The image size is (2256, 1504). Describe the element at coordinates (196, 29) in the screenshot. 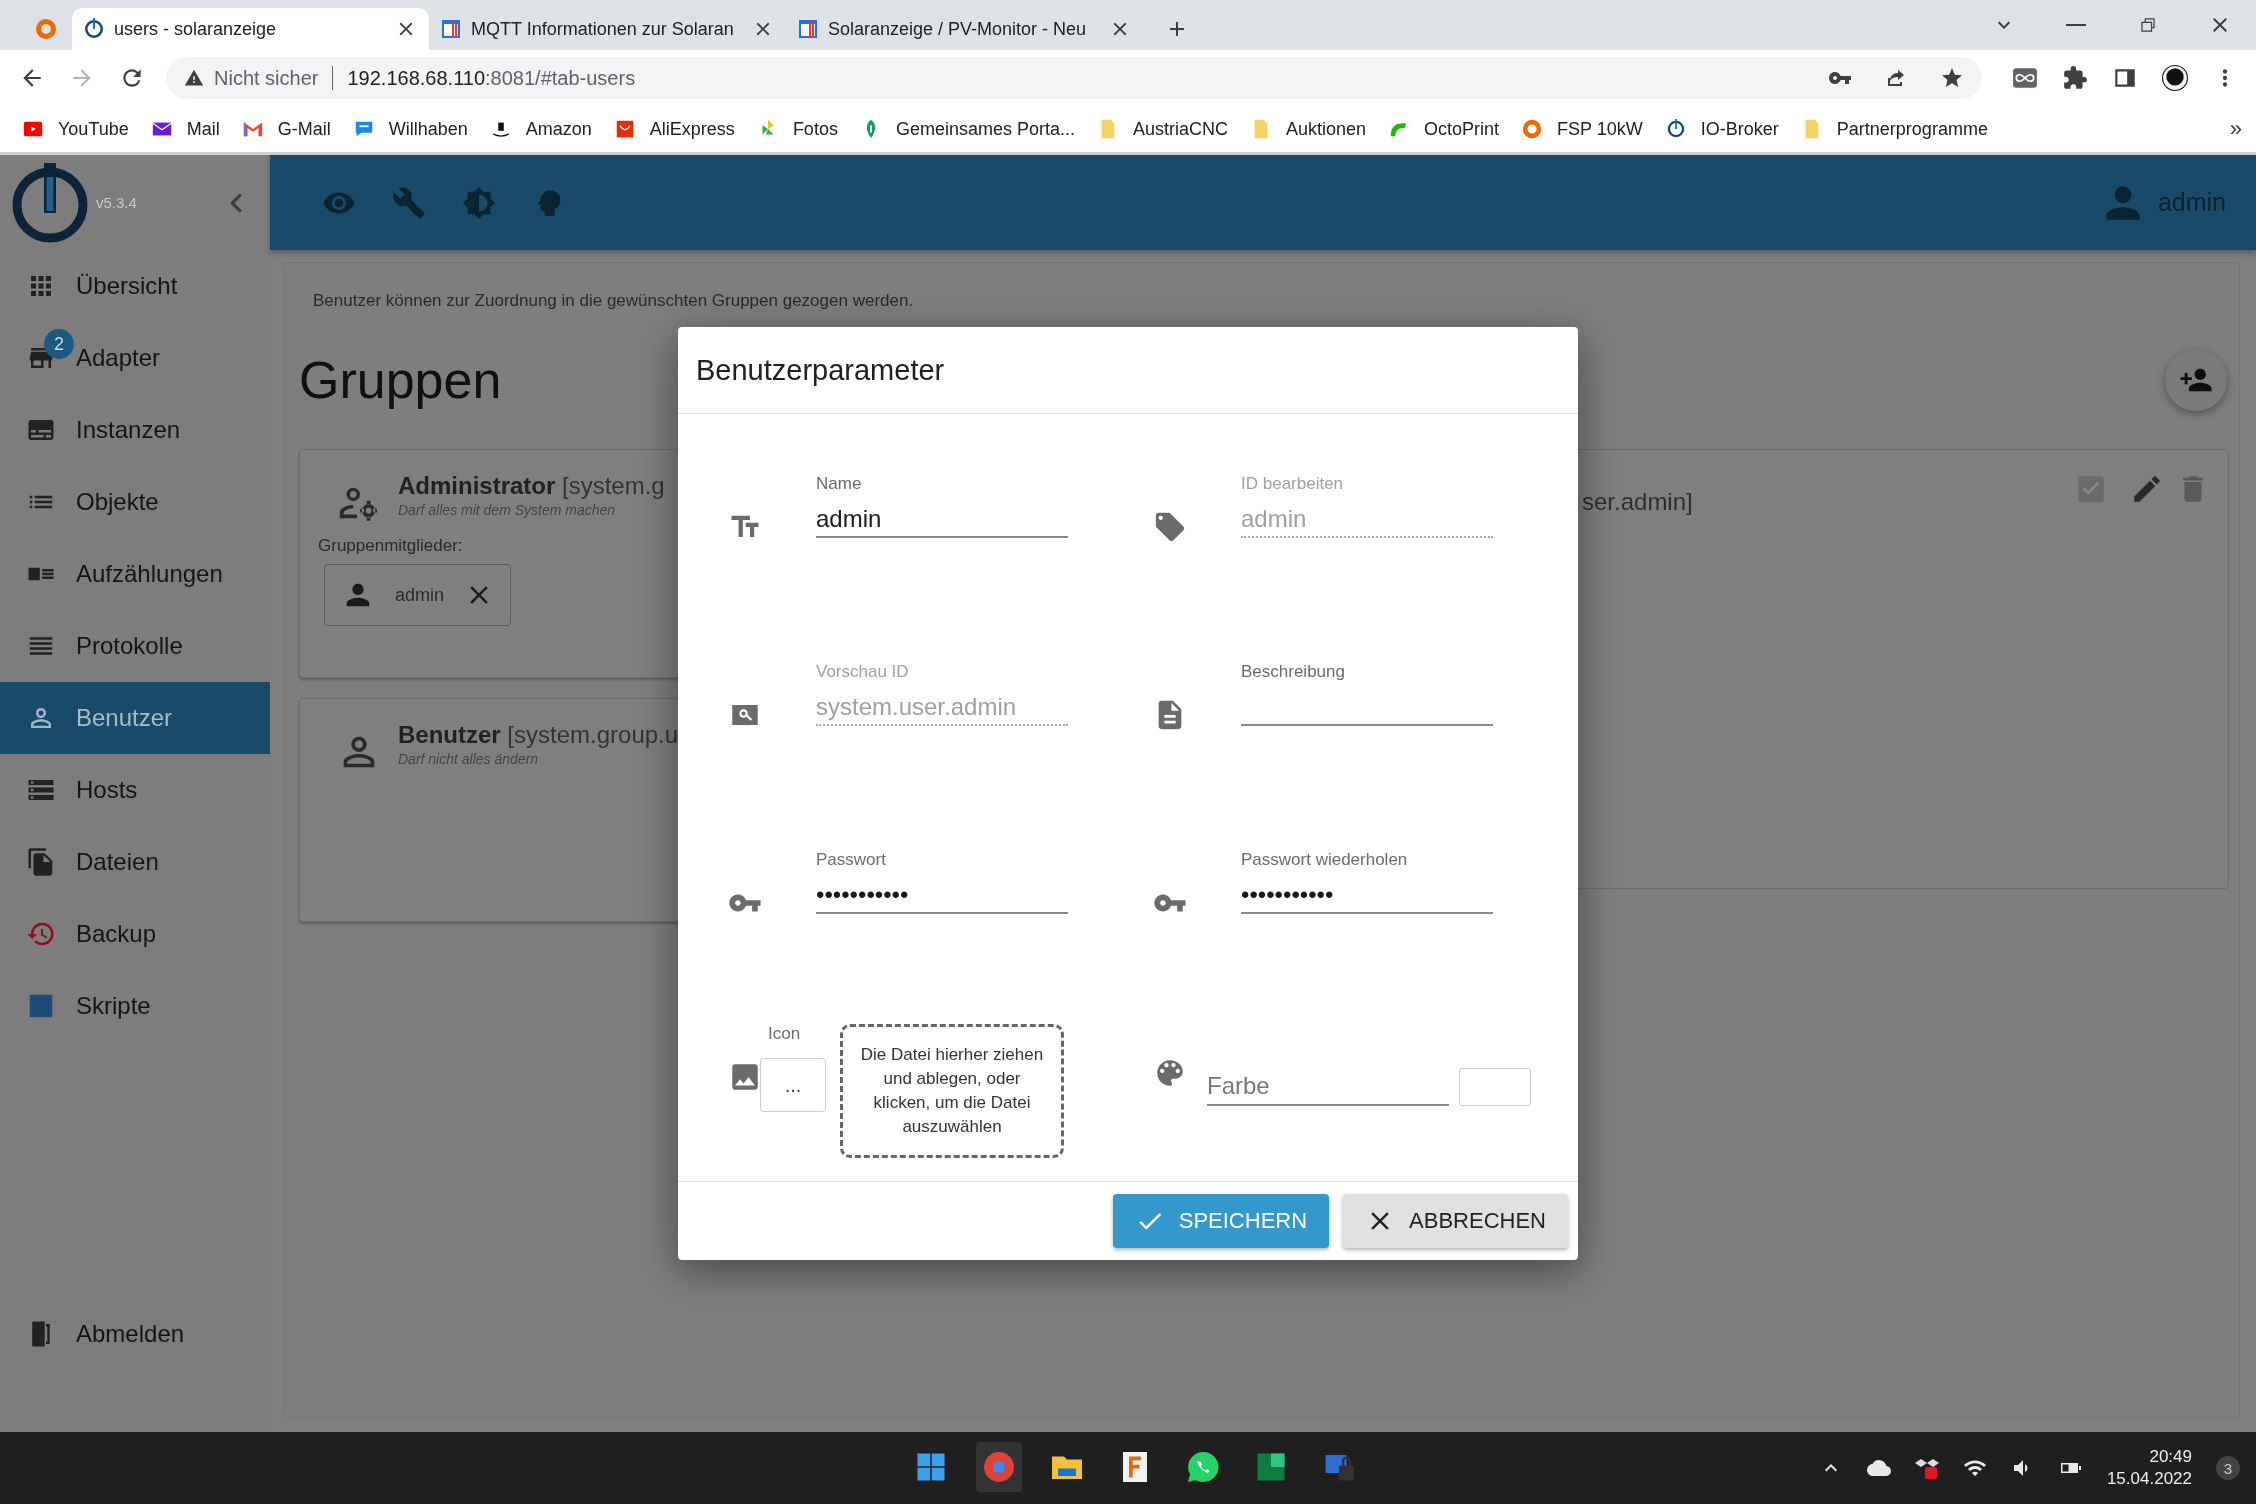

I see `tab-title: users - solaranzeige` at that location.